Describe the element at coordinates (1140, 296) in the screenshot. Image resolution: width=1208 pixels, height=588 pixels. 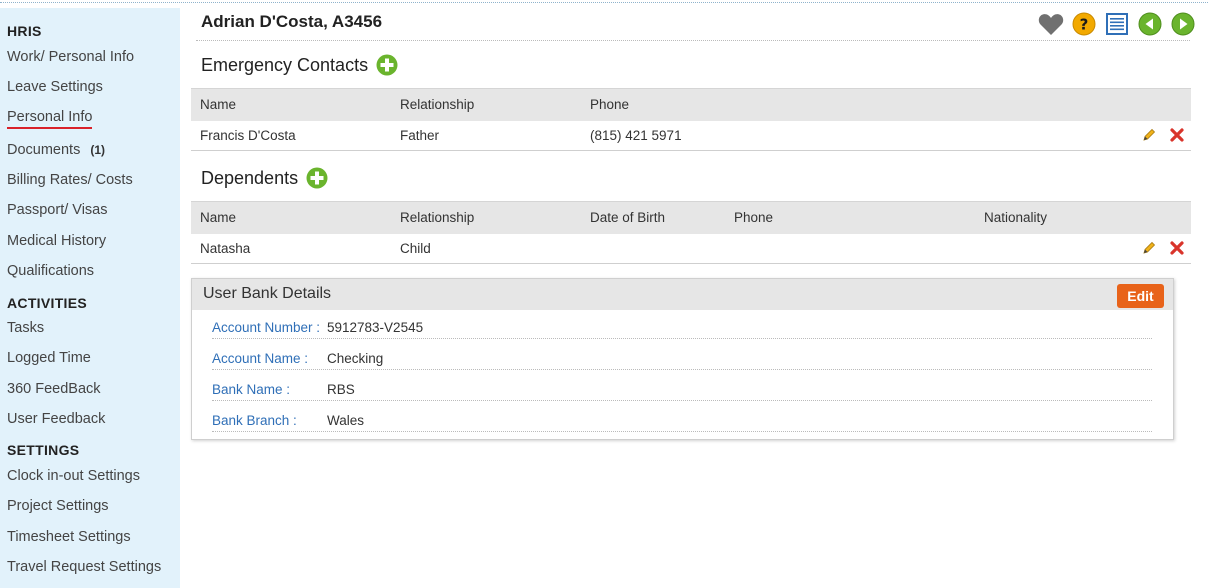
I see `edit-bank-button: Edit` at that location.